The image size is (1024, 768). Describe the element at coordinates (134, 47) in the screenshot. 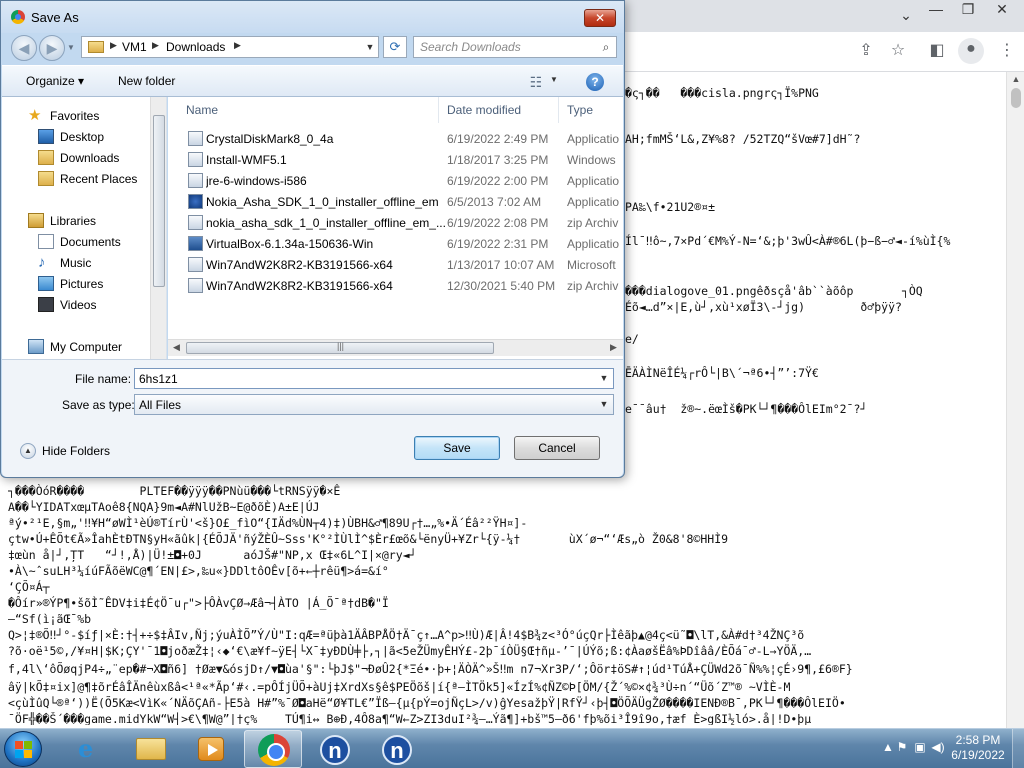

I see `breadcrumb-vm1: VM1` at that location.